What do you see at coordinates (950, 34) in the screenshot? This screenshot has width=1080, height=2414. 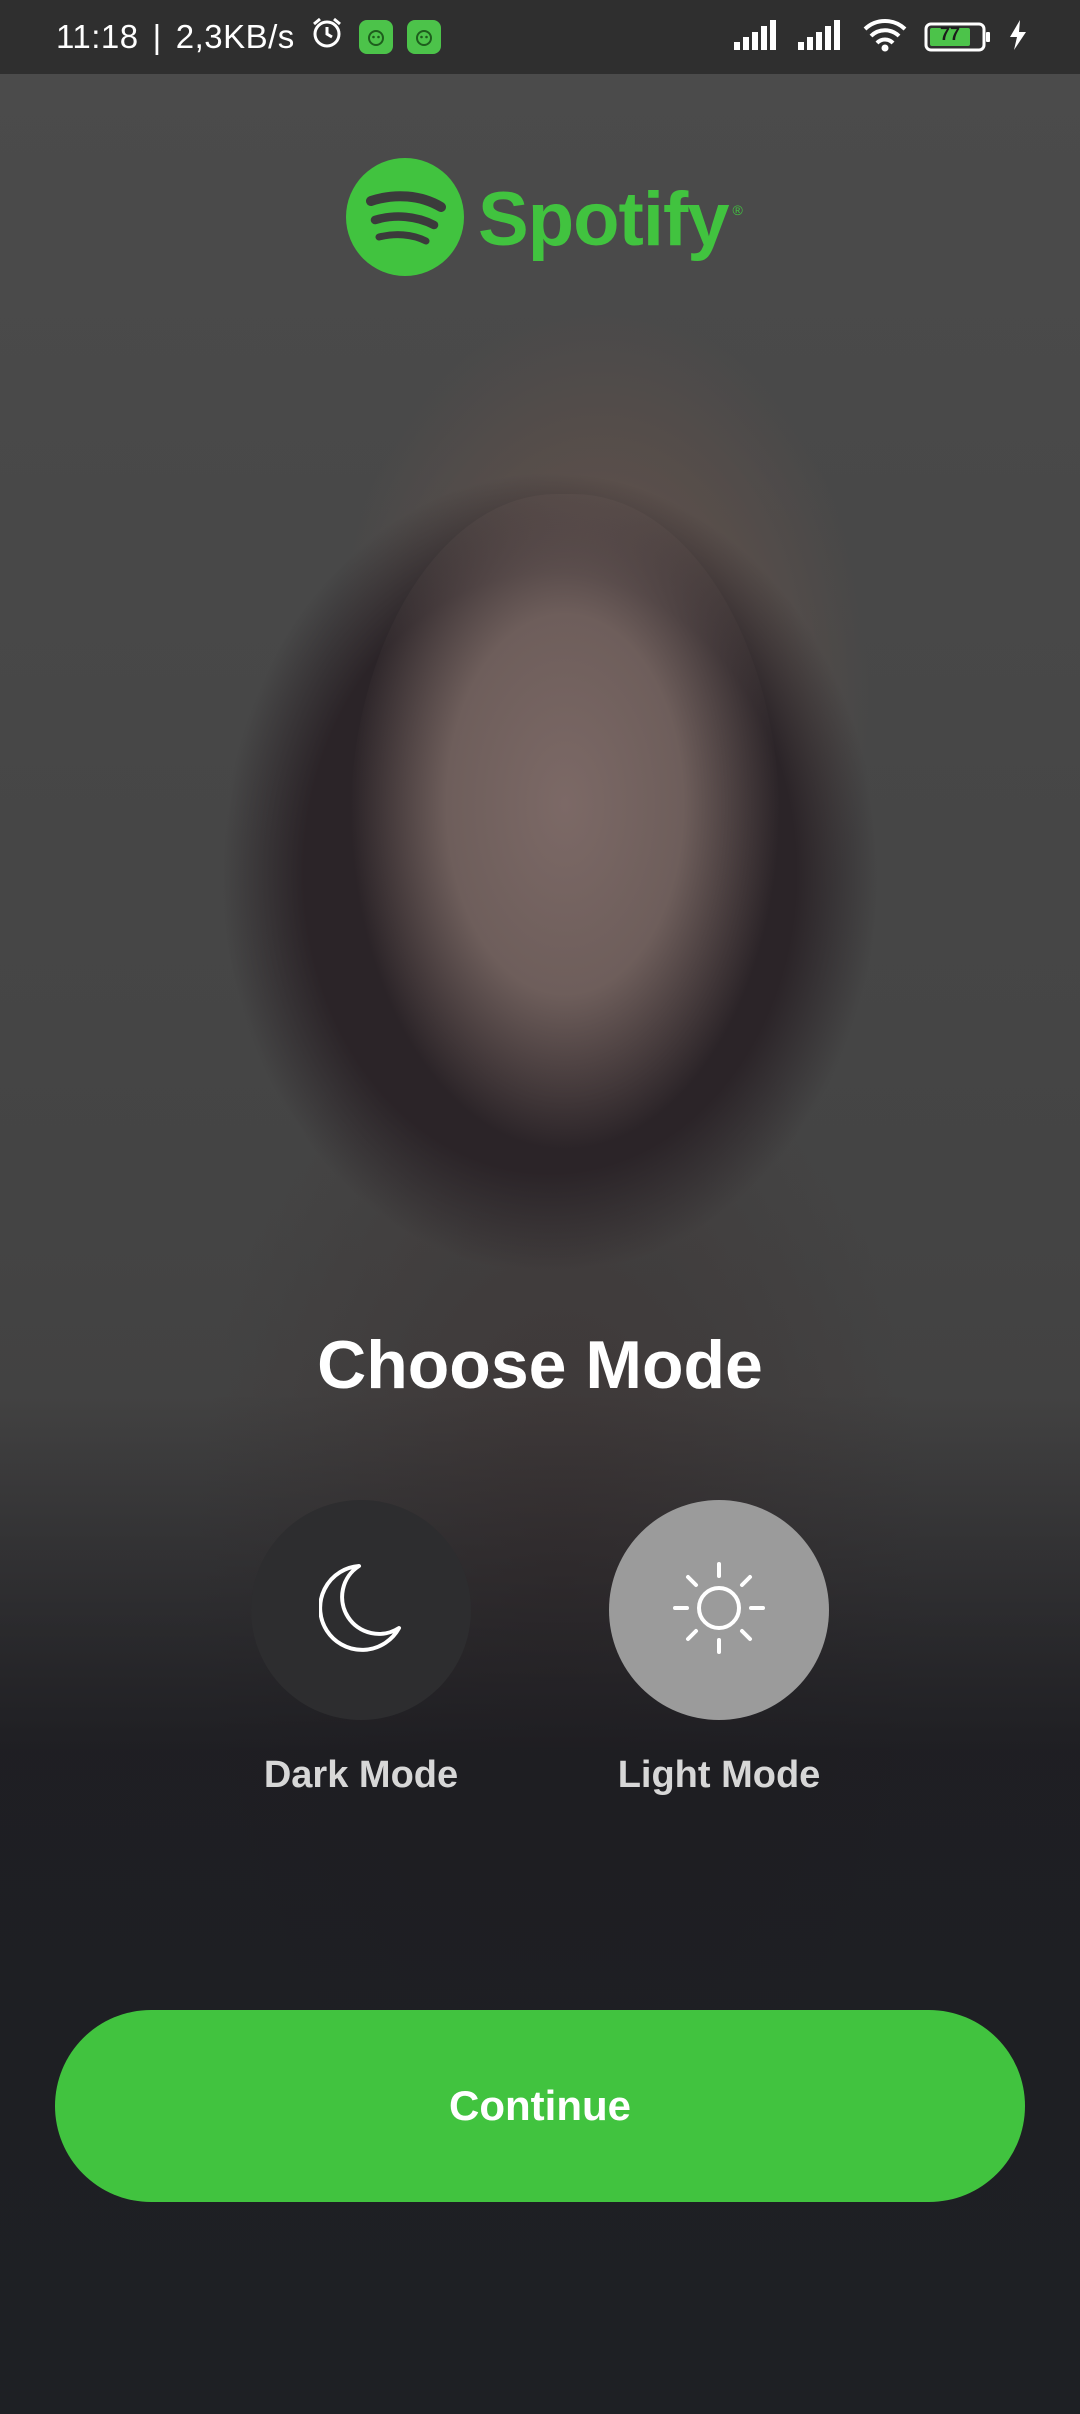 I see `battery-level: 77` at bounding box center [950, 34].